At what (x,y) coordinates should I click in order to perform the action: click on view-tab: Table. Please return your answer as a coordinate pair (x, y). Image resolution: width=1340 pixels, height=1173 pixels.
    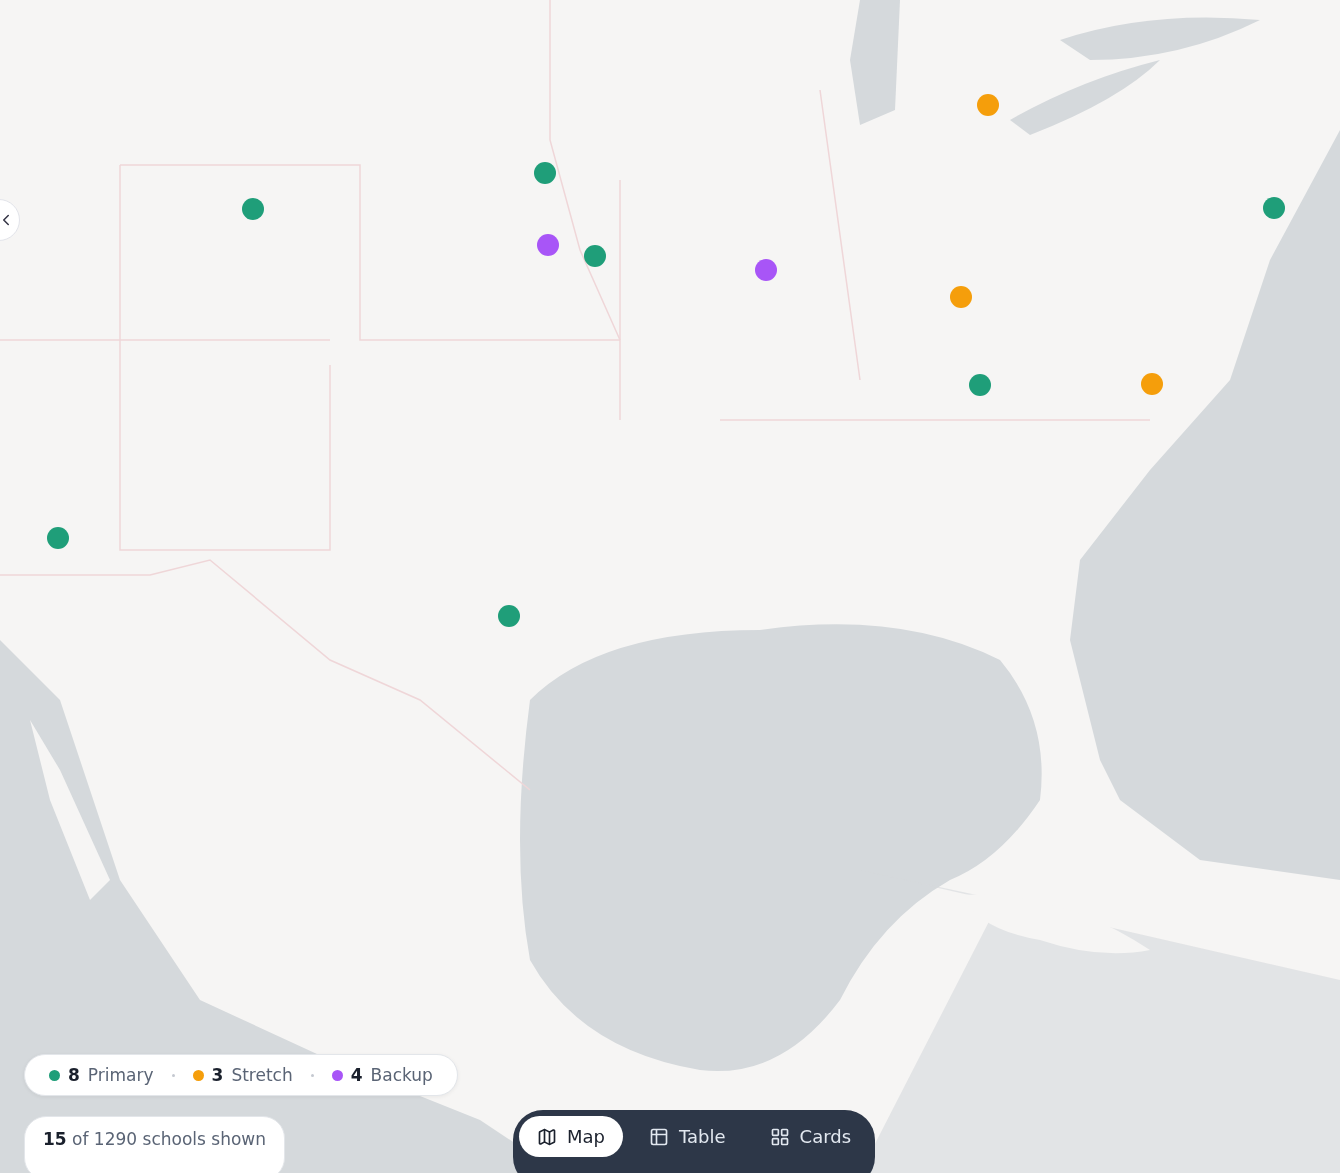
    Looking at the image, I should click on (687, 1136).